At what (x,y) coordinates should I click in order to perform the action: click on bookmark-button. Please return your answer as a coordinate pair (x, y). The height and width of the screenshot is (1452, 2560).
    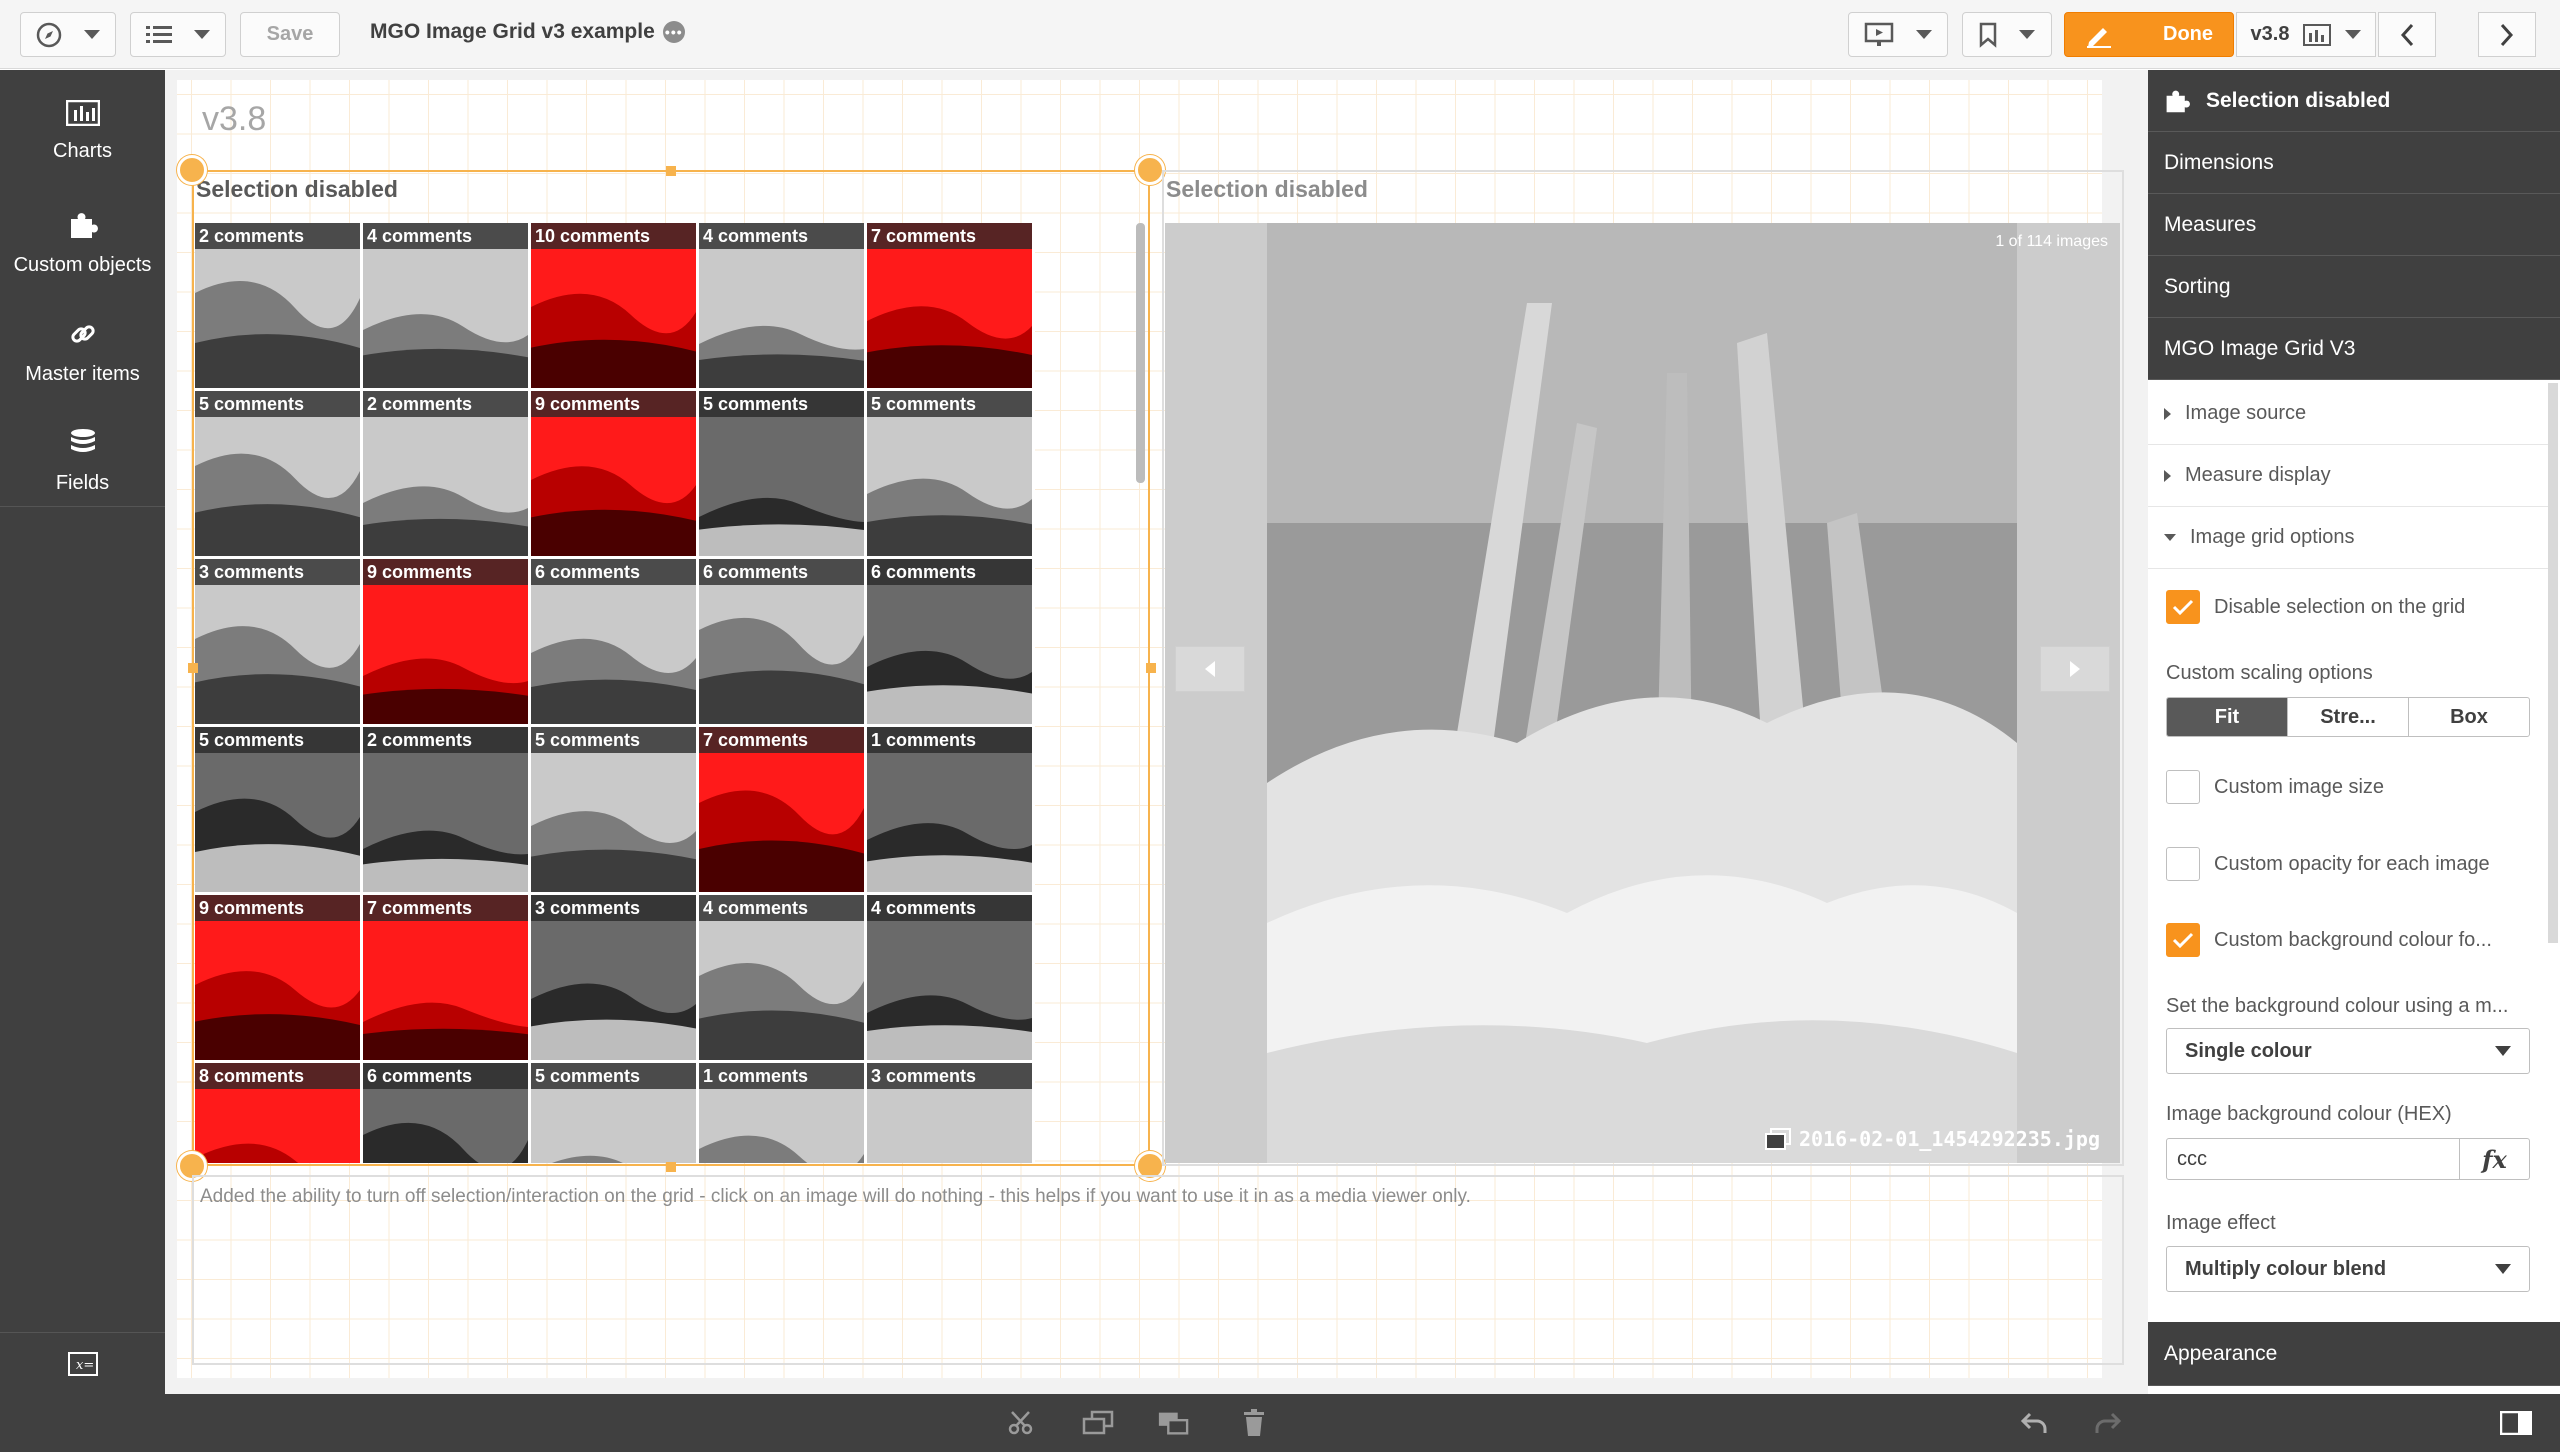
    Looking at the image, I should click on (2007, 34).